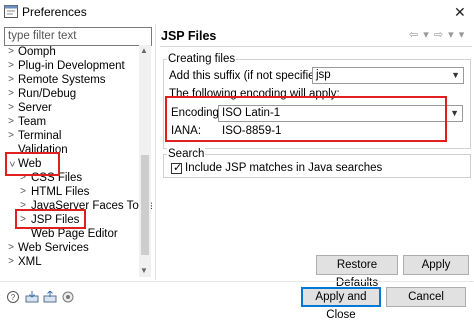 This screenshot has height=324, width=474. Describe the element at coordinates (43, 150) in the screenshot. I see `tree-item-label: Validation` at that location.